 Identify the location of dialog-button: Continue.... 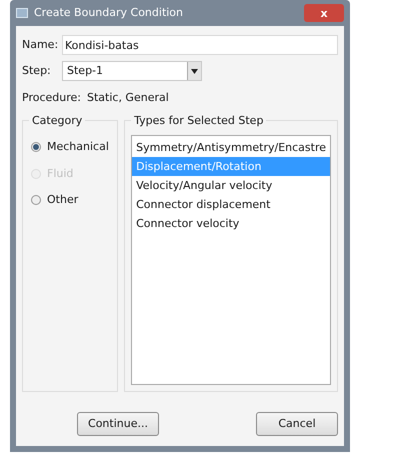
(118, 424).